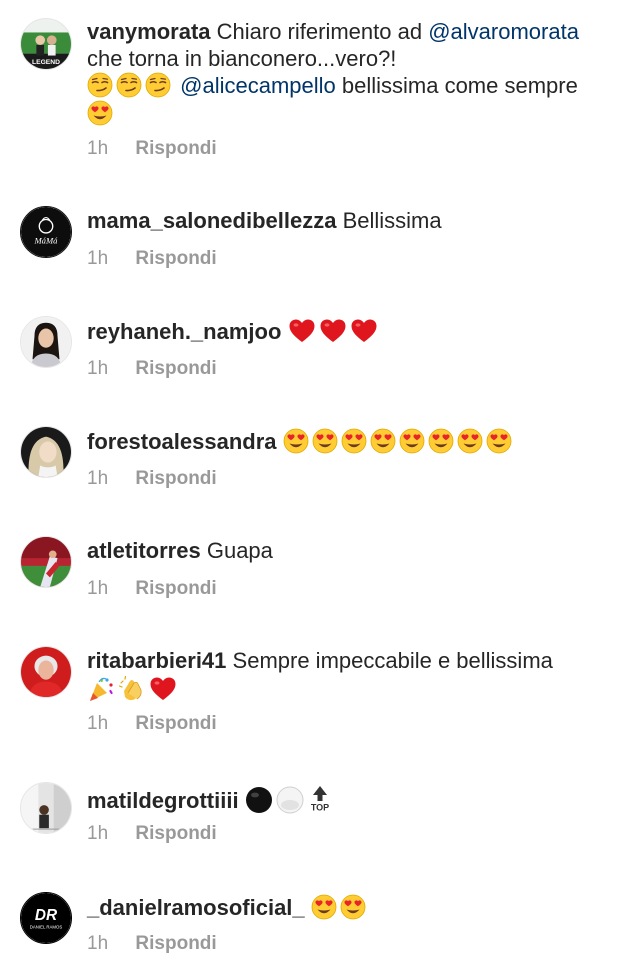 The image size is (620, 973). I want to click on avatar-text: MáMá, so click(45, 241).